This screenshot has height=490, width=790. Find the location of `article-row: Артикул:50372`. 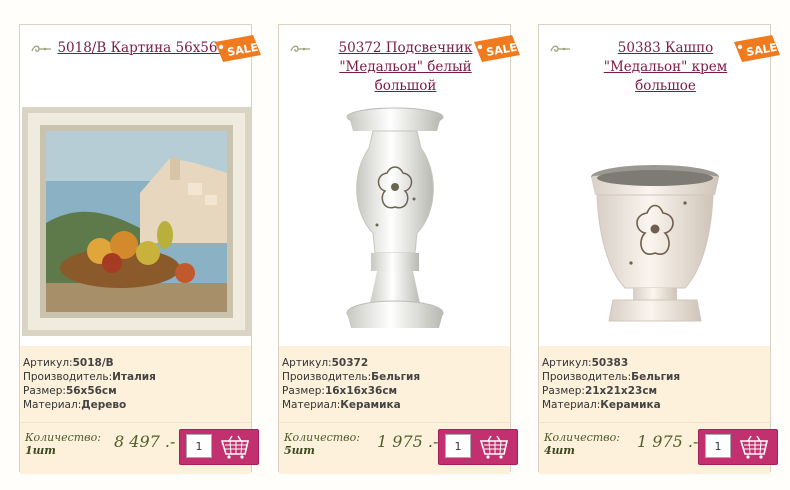

article-row: Артикул:50372 is located at coordinates (325, 363).